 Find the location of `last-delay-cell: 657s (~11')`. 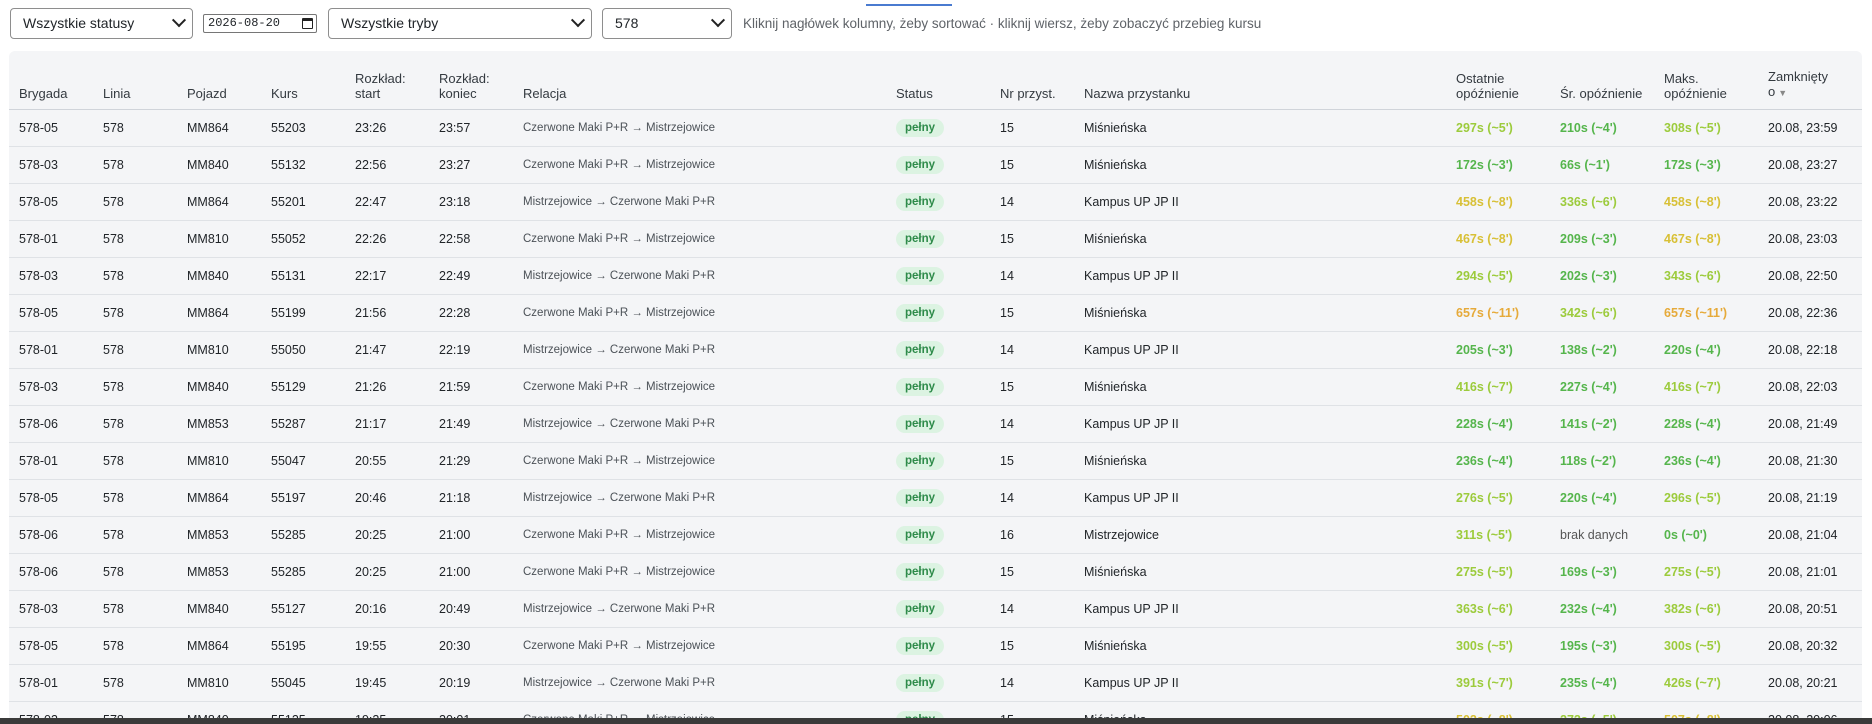

last-delay-cell: 657s (~11') is located at coordinates (1498, 313).